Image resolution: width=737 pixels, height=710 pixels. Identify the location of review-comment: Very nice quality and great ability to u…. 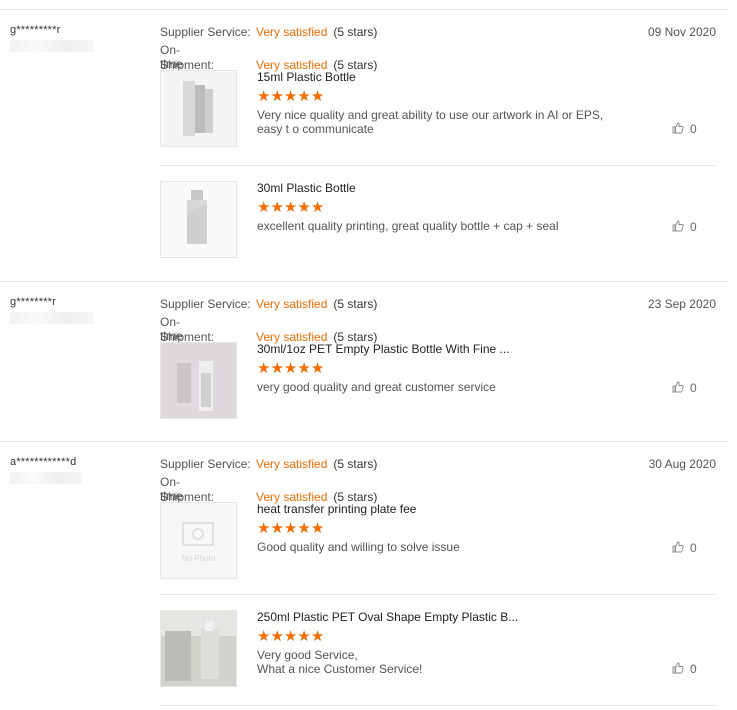
(430, 122).